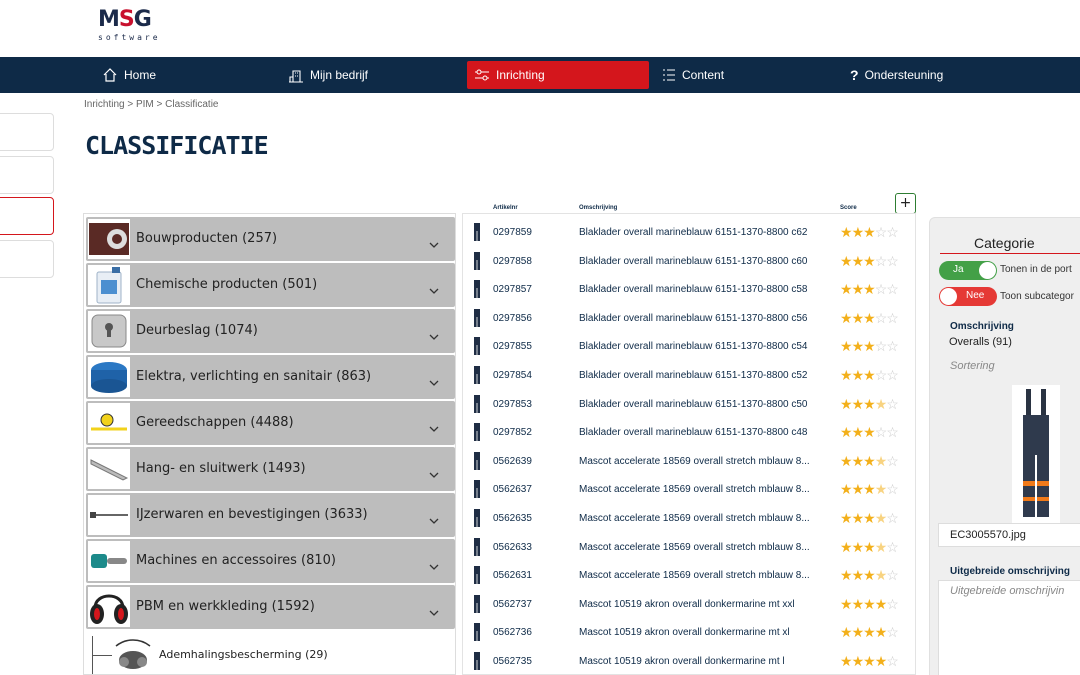 The width and height of the screenshot is (1080, 675). Describe the element at coordinates (270, 285) in the screenshot. I see `category-row-chemische-producten: Chemische producten (501)` at that location.